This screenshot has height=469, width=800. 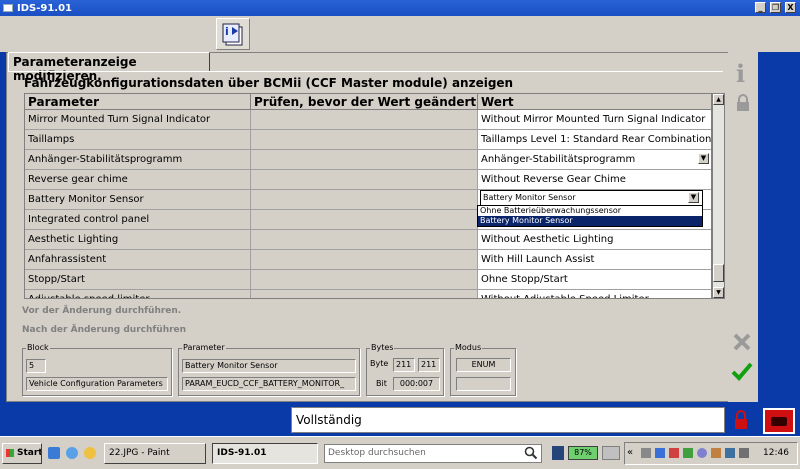 What do you see at coordinates (265, 453) in the screenshot?
I see `task-ids: IDS-91.01` at bounding box center [265, 453].